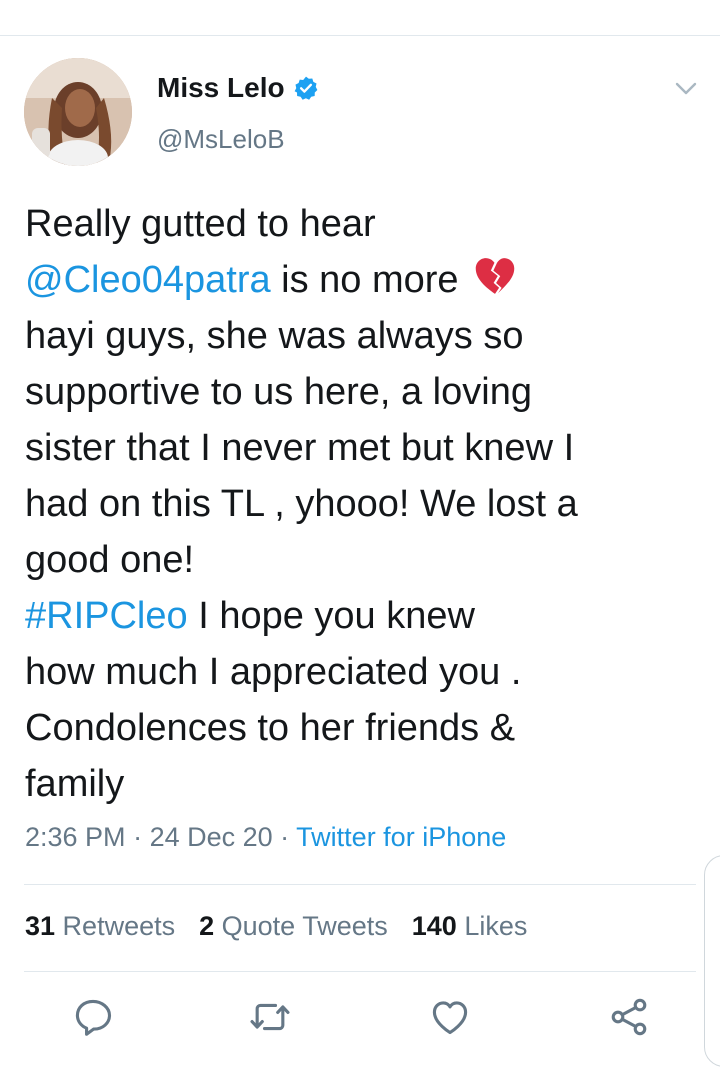 The image size is (720, 1067). I want to click on tweet-line: sister that I never met but knew I, so click(360, 448).